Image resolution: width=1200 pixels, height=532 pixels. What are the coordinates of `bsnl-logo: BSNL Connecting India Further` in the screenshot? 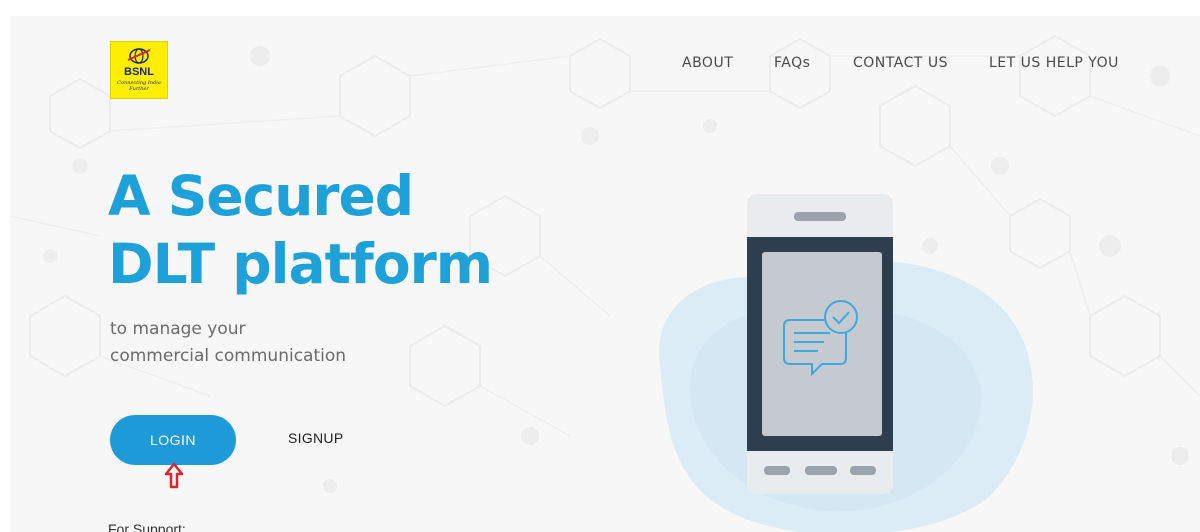 It's located at (139, 70).